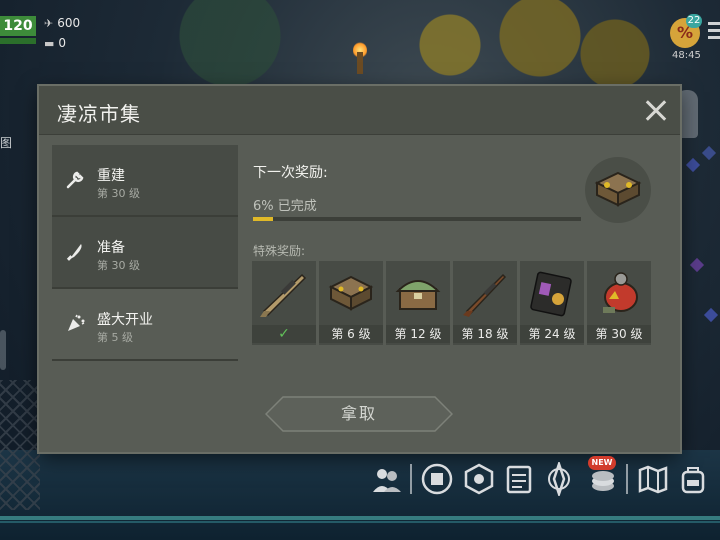 The image size is (720, 540). What do you see at coordinates (653, 479) in the screenshot?
I see `map-icon` at bounding box center [653, 479].